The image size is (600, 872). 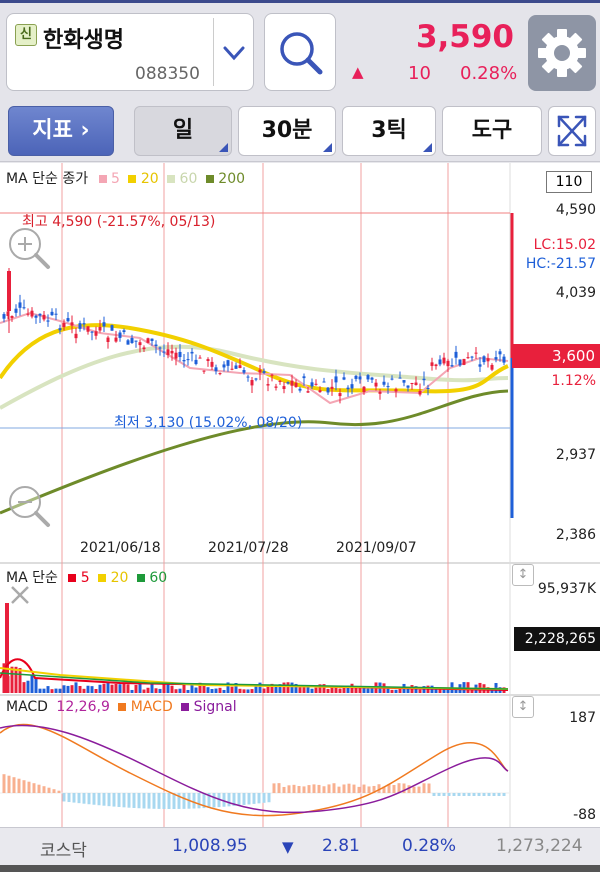 What do you see at coordinates (122, 707) in the screenshot?
I see `macd-swatch` at bounding box center [122, 707].